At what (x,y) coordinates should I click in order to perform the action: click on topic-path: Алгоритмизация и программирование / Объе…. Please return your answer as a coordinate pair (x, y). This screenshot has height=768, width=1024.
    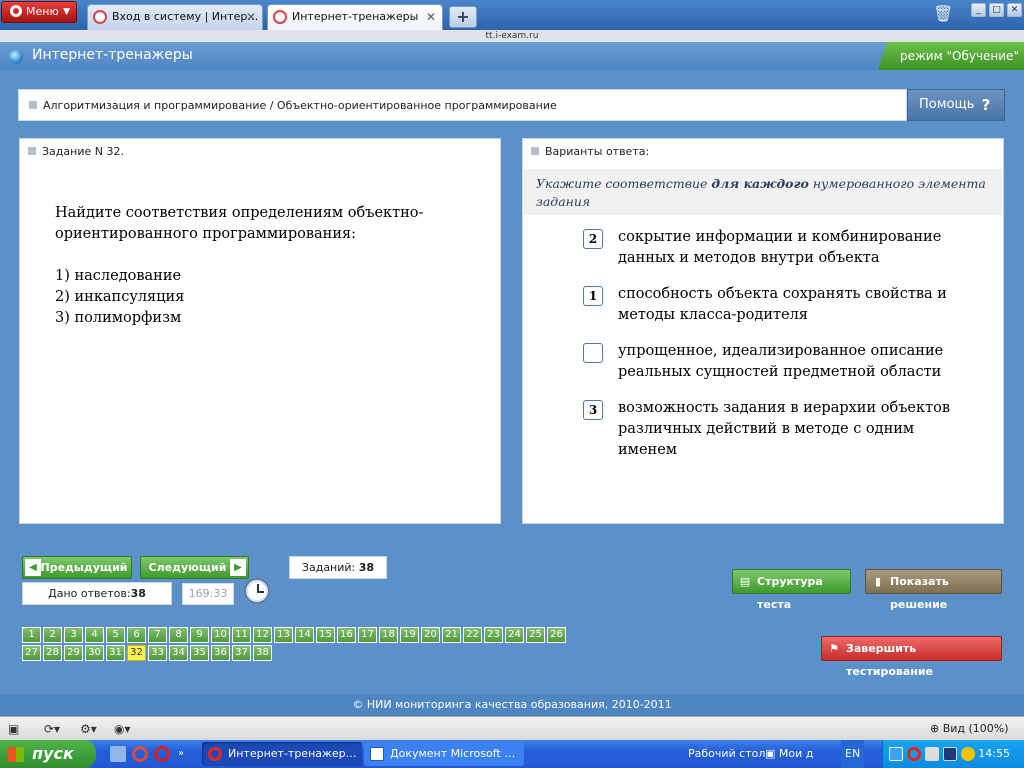
    Looking at the image, I should click on (300, 105).